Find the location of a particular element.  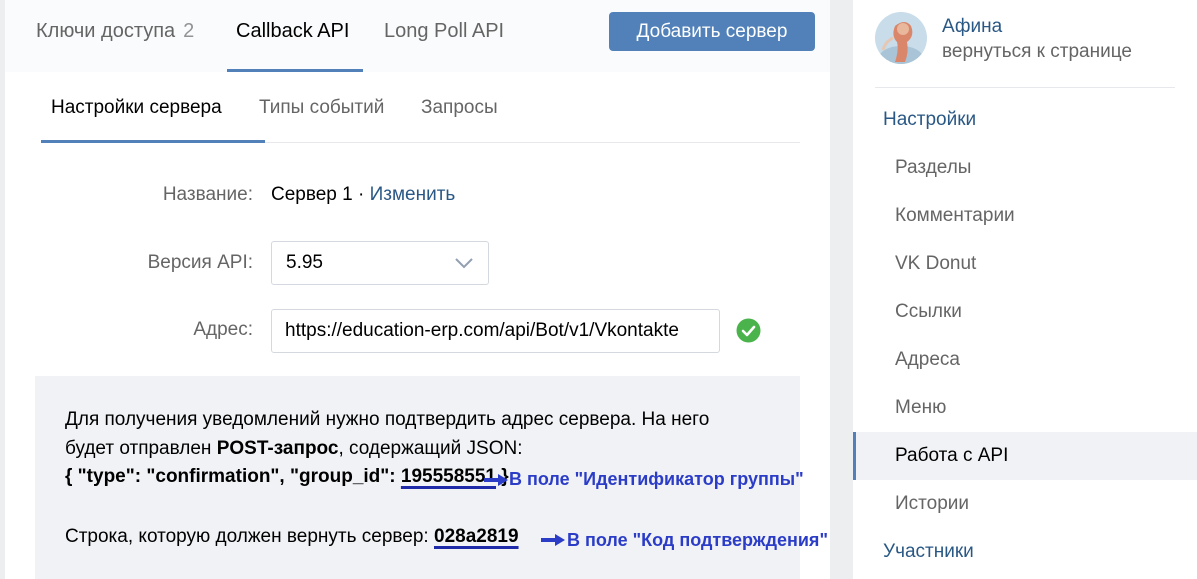

sidebar-item-vk-donut: VK Donut is located at coordinates (1025, 264).